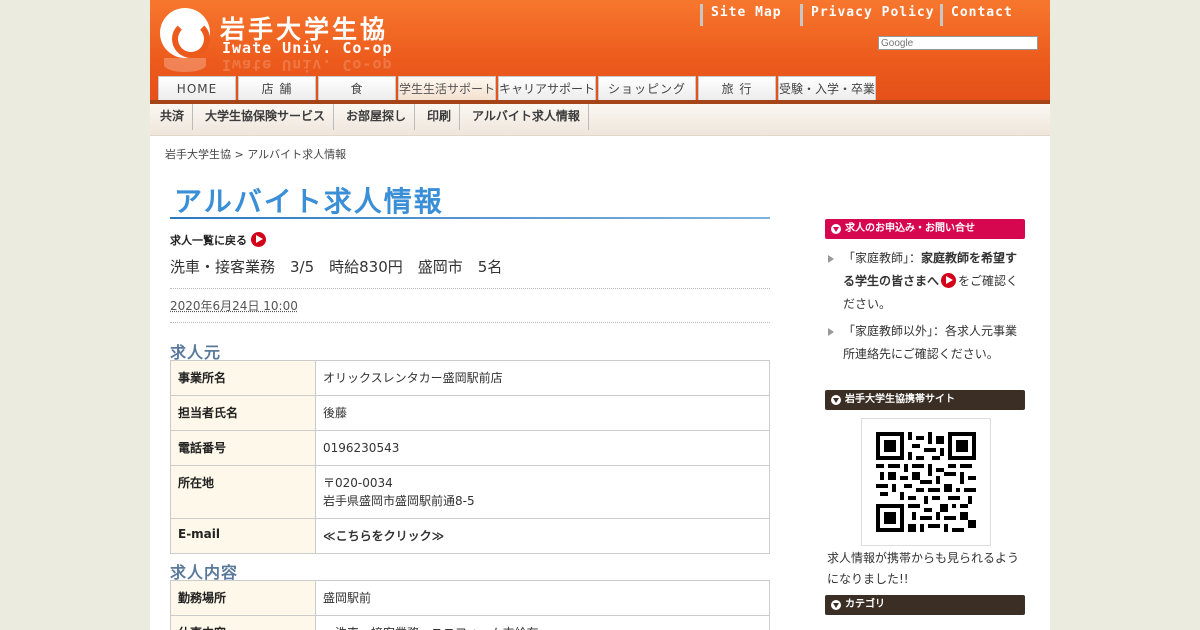 Image resolution: width=1200 pixels, height=630 pixels. I want to click on qr-code-icon, so click(926, 482).